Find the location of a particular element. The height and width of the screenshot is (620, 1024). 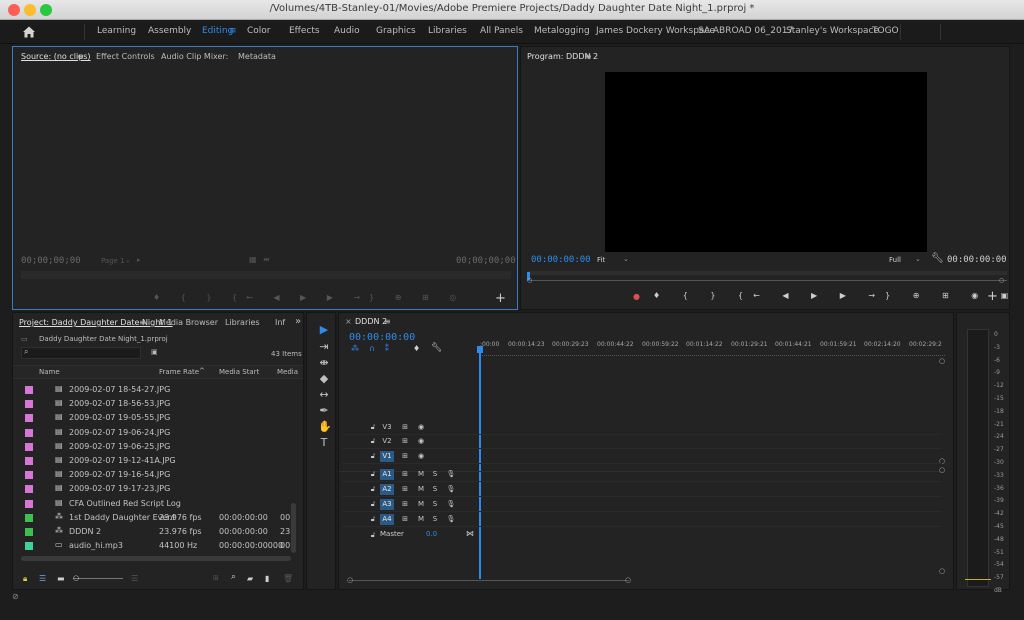

tab-info: Inf is located at coordinates (280, 322).